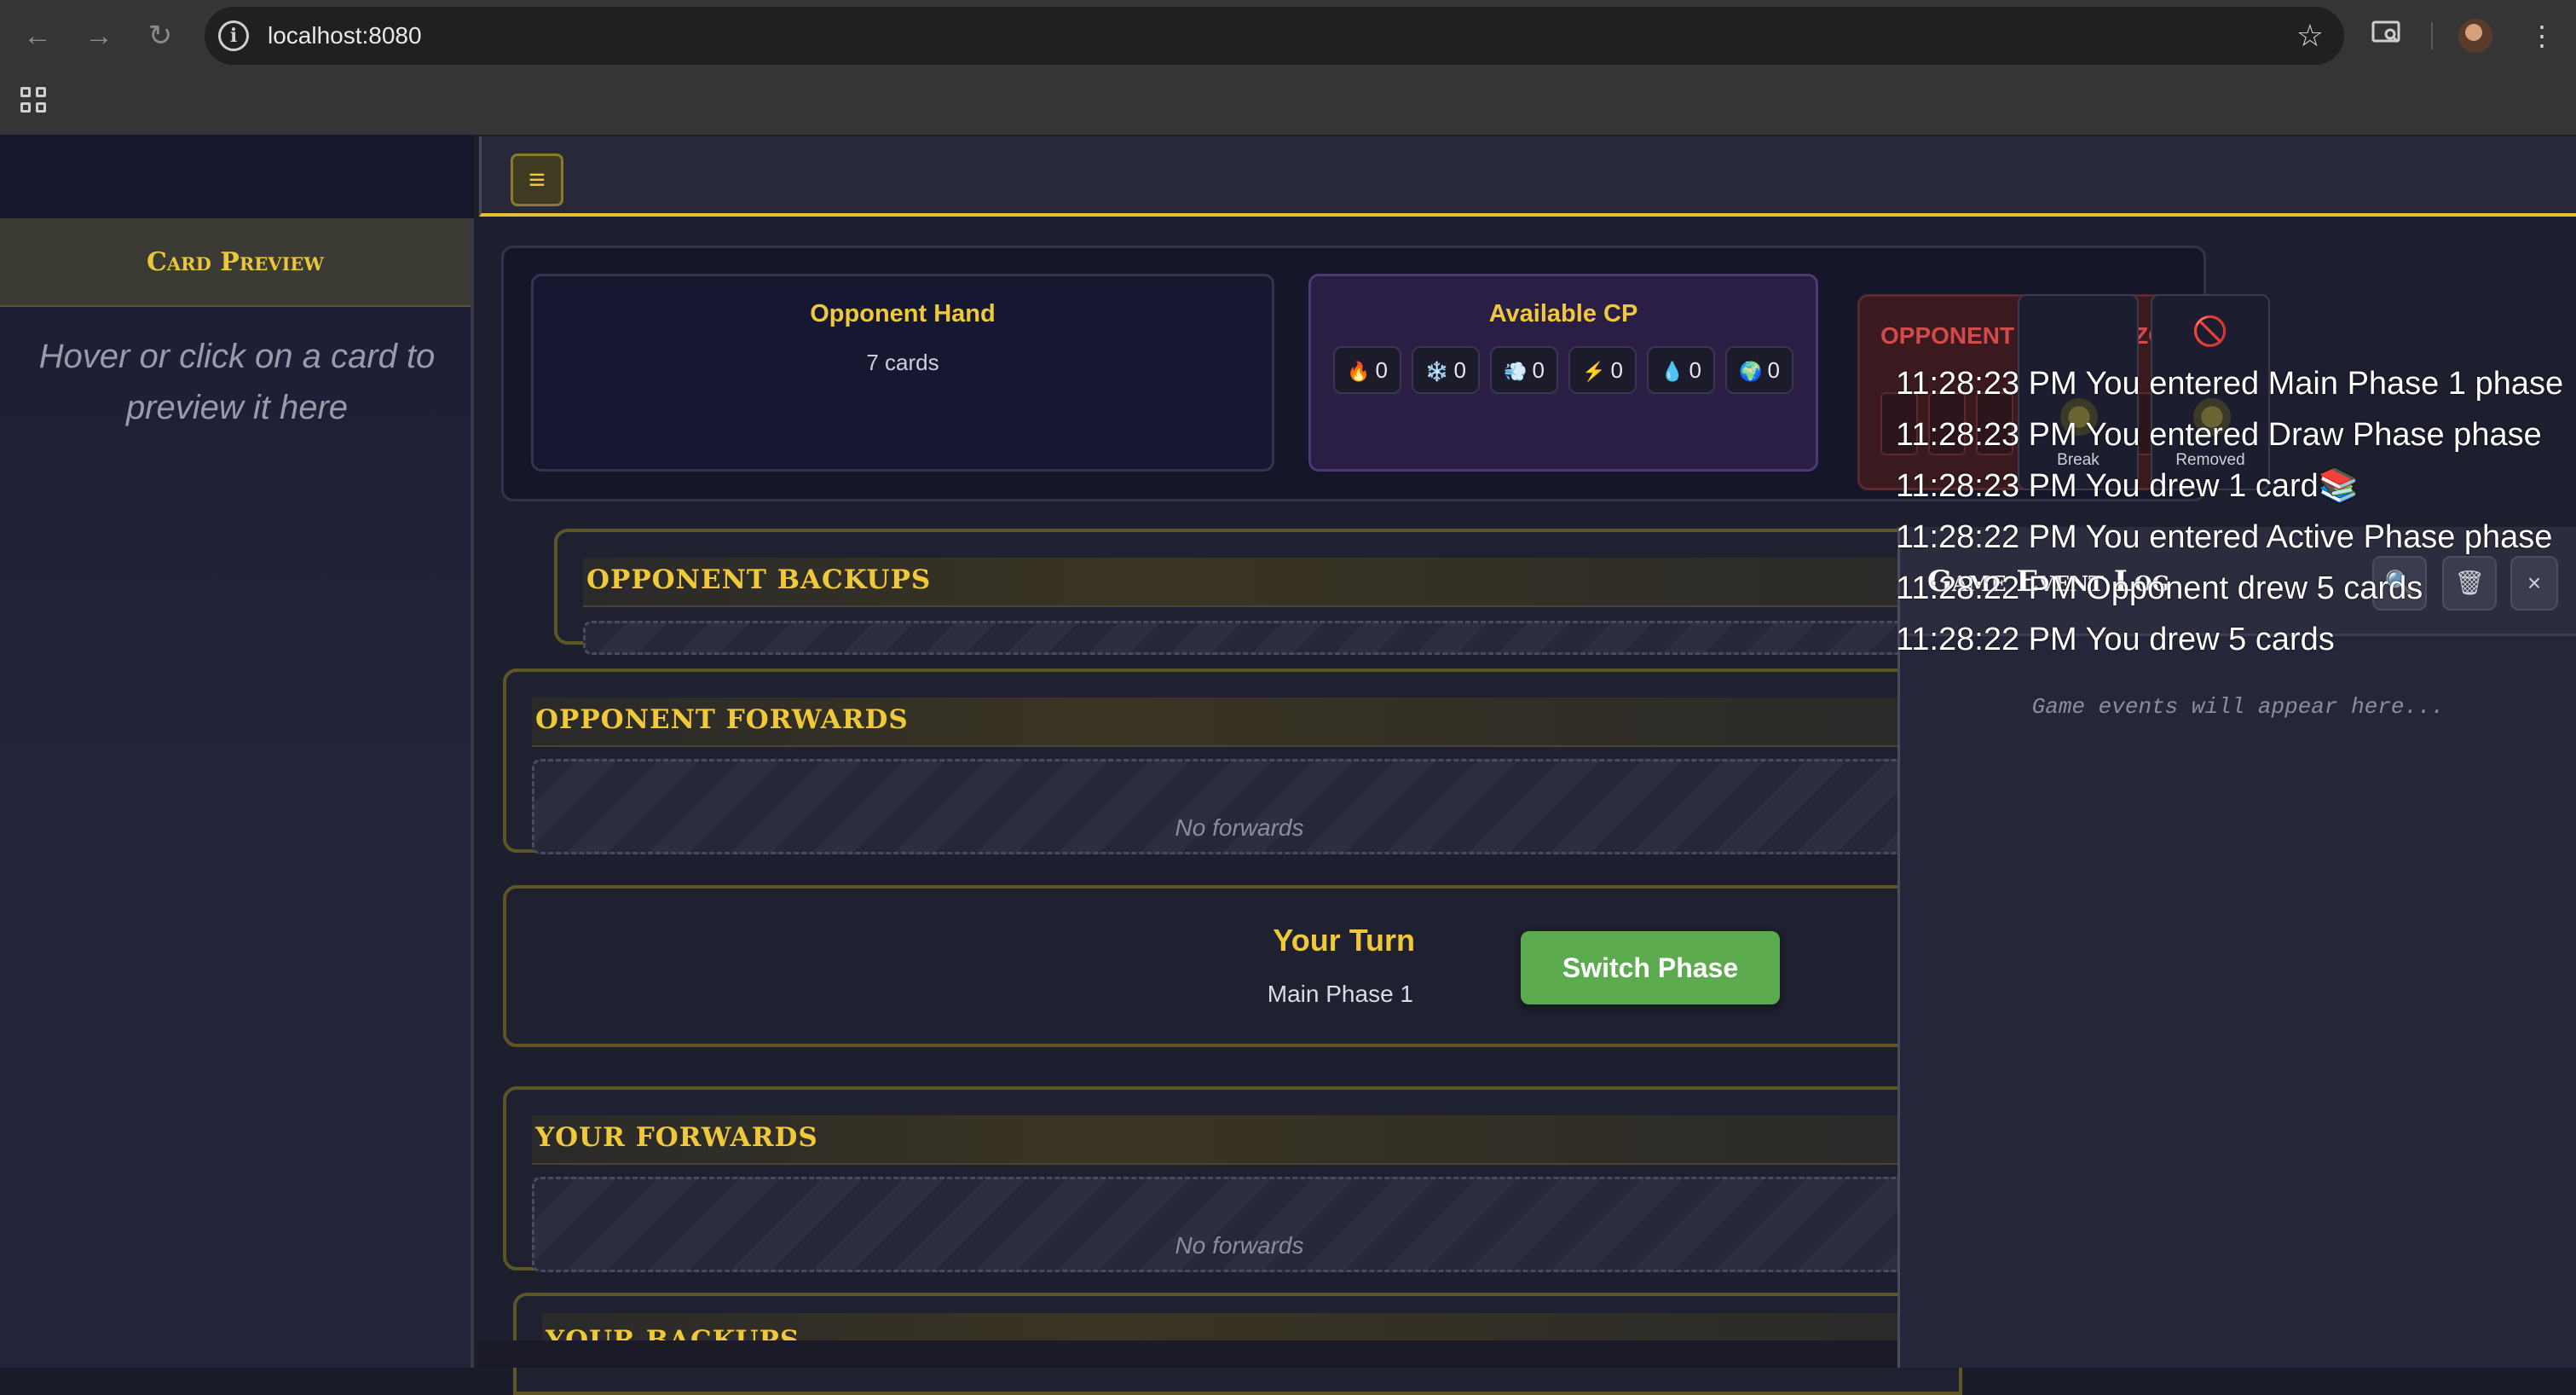 This screenshot has width=2576, height=1395. I want to click on fire-icon: 🔥, so click(1359, 371).